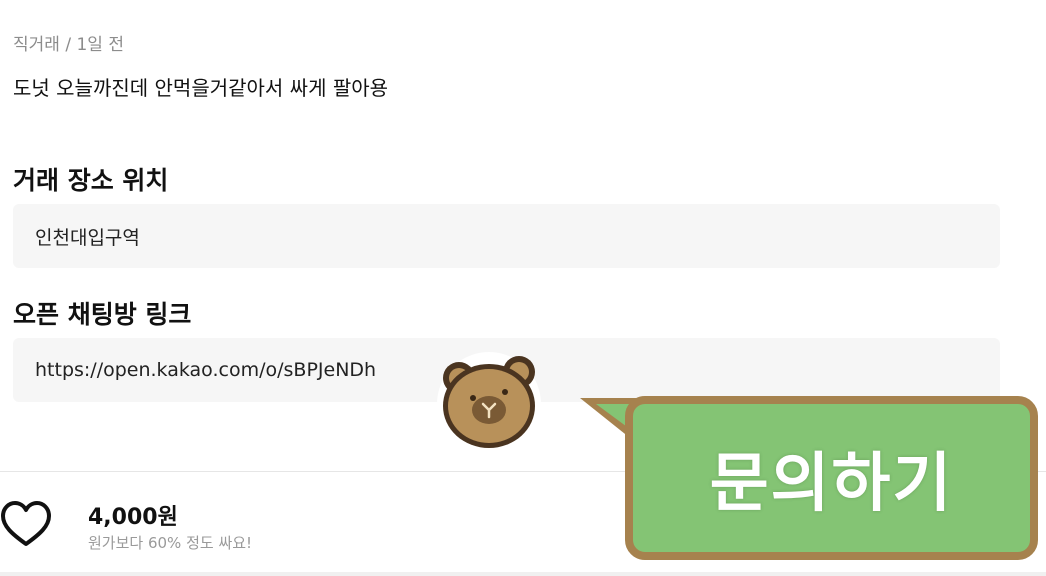 The height and width of the screenshot is (576, 1046). Describe the element at coordinates (133, 517) in the screenshot. I see `price: 4,000원` at that location.